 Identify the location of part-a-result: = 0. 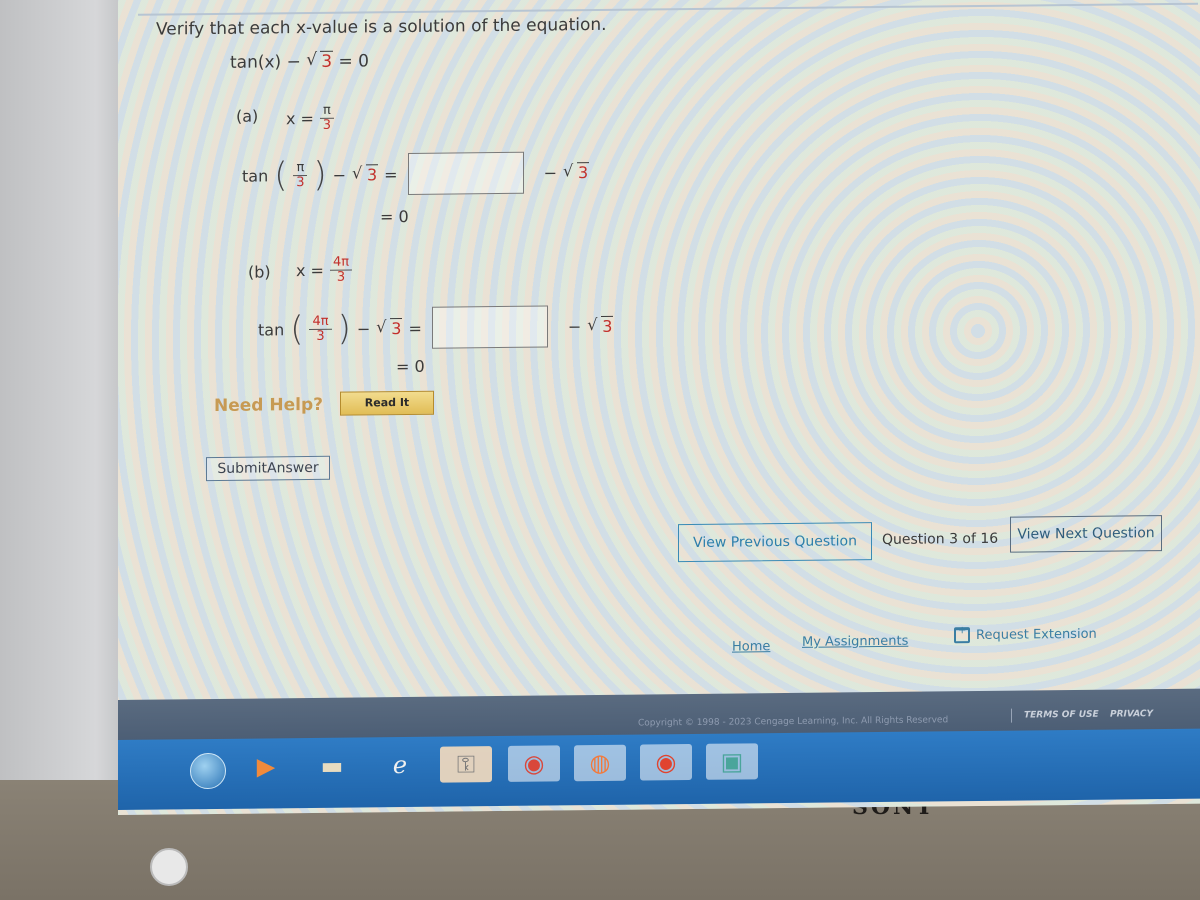
(394, 216).